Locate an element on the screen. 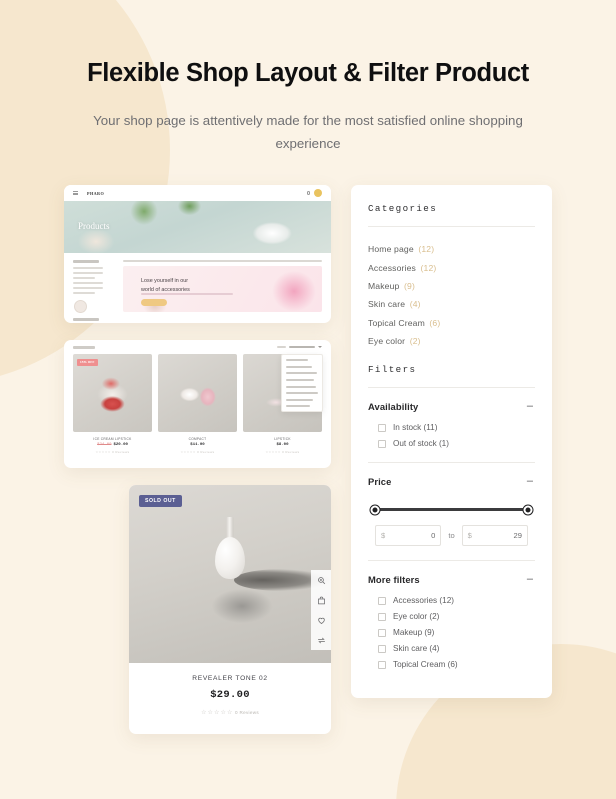 The width and height of the screenshot is (616, 799). checkbox-makeup: Makeup (9) is located at coordinates (451, 632).